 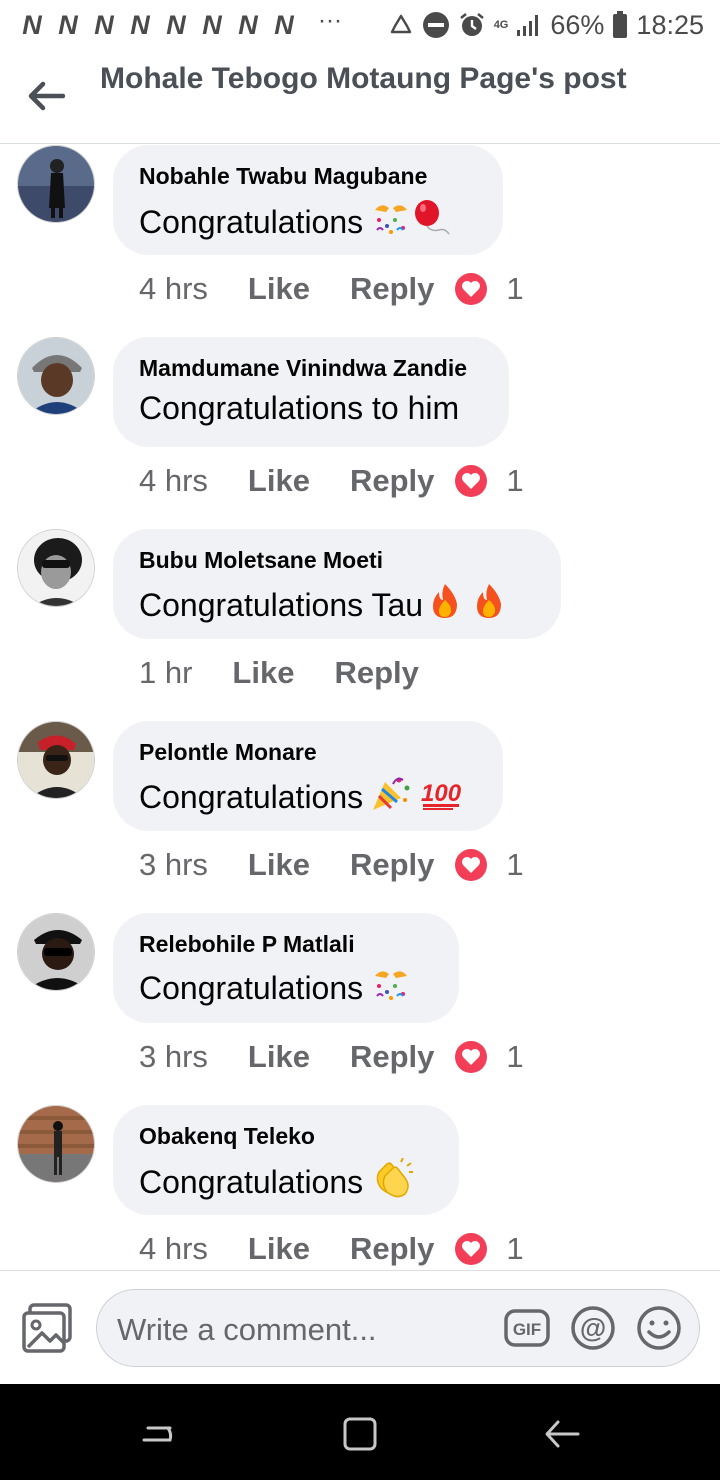 What do you see at coordinates (398, 1328) in the screenshot?
I see `comment-input: Write a comment... GIF @` at bounding box center [398, 1328].